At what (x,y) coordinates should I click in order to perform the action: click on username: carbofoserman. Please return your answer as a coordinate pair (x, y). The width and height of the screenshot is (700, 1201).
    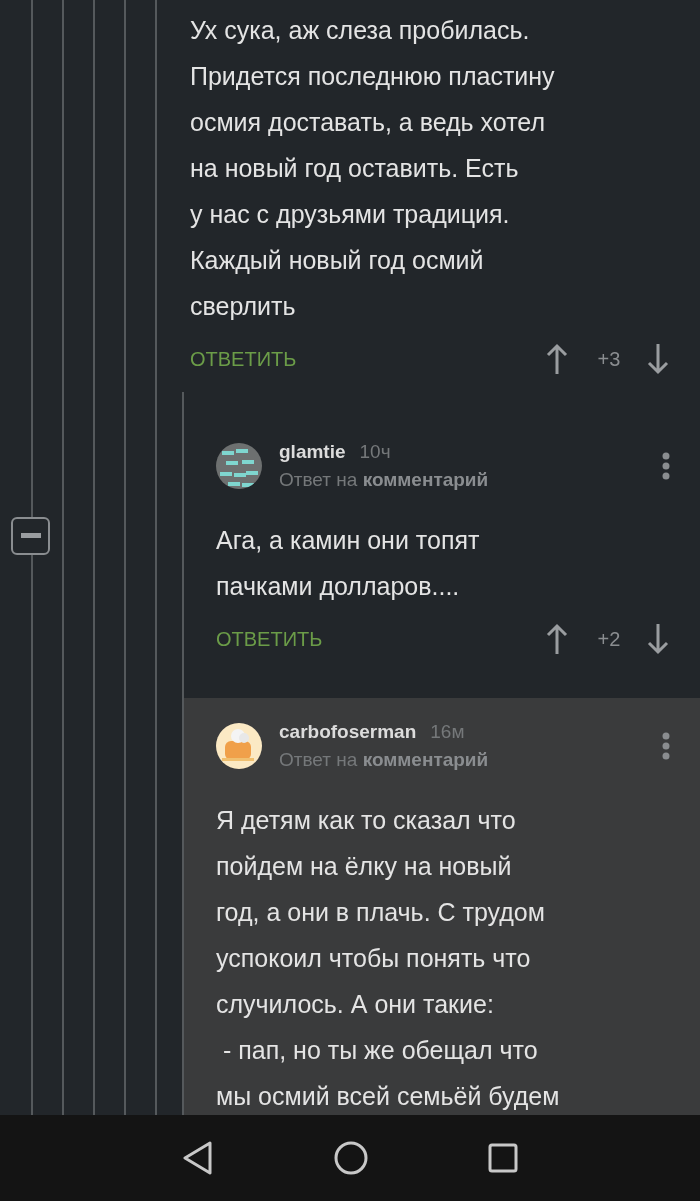
    Looking at the image, I should click on (348, 732).